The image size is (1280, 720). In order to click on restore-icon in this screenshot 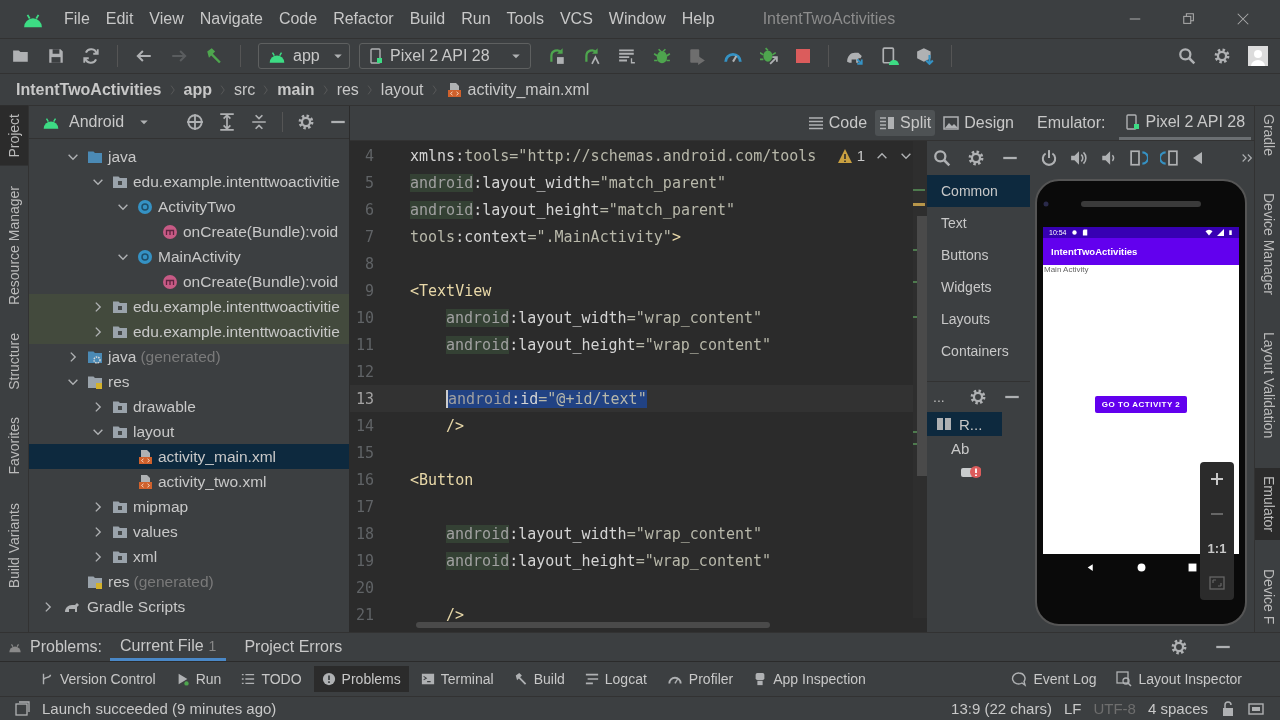, I will do `click(1189, 19)`.